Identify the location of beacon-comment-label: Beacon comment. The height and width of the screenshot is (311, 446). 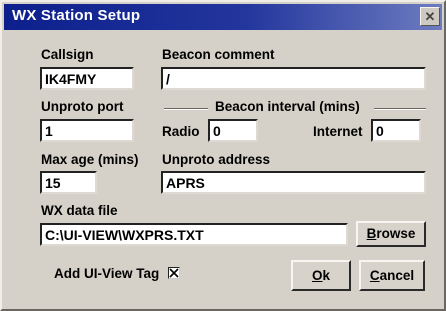
(218, 54).